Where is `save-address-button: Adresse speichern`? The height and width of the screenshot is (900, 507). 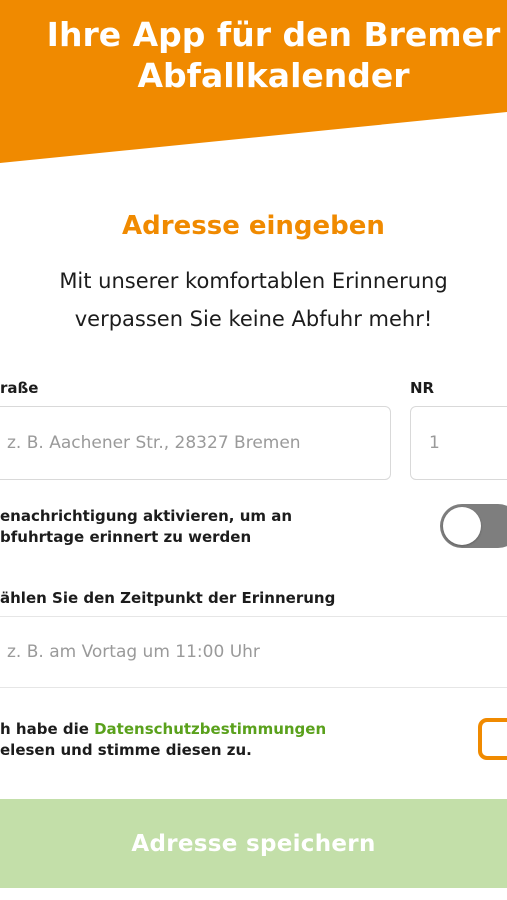
save-address-button: Adresse speichern is located at coordinates (253, 843).